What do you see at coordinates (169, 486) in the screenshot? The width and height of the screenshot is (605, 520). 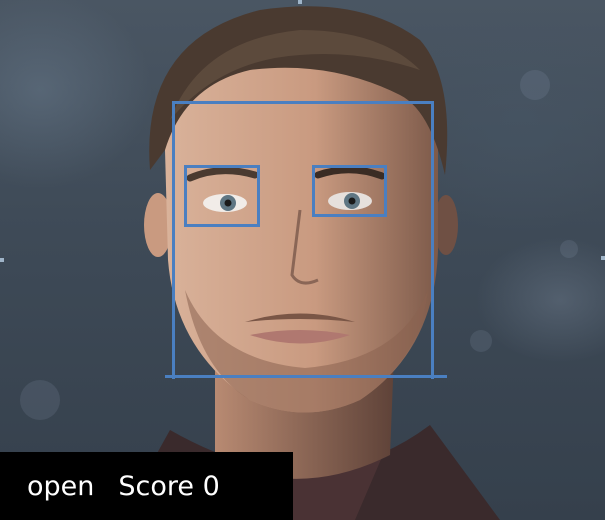 I see `score-label: Score 0` at bounding box center [169, 486].